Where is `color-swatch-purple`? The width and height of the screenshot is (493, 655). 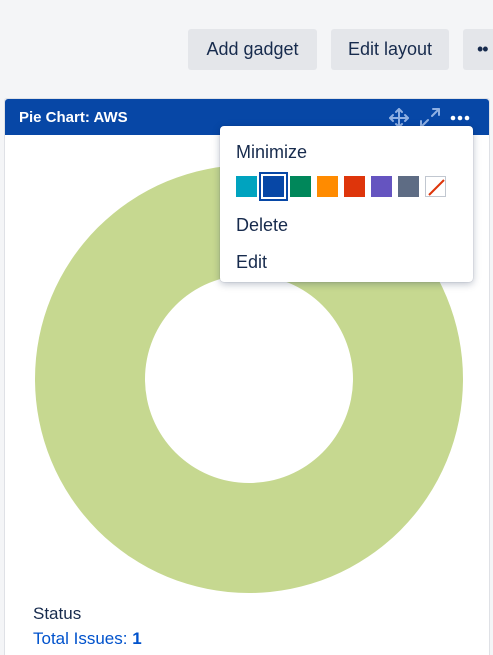 color-swatch-purple is located at coordinates (381, 186).